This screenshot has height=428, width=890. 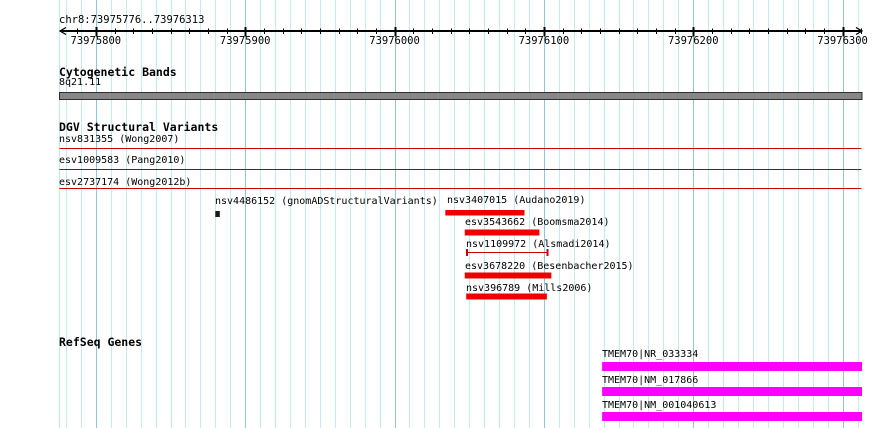 I want to click on ruler-tick-label: 73976000, so click(x=394, y=41).